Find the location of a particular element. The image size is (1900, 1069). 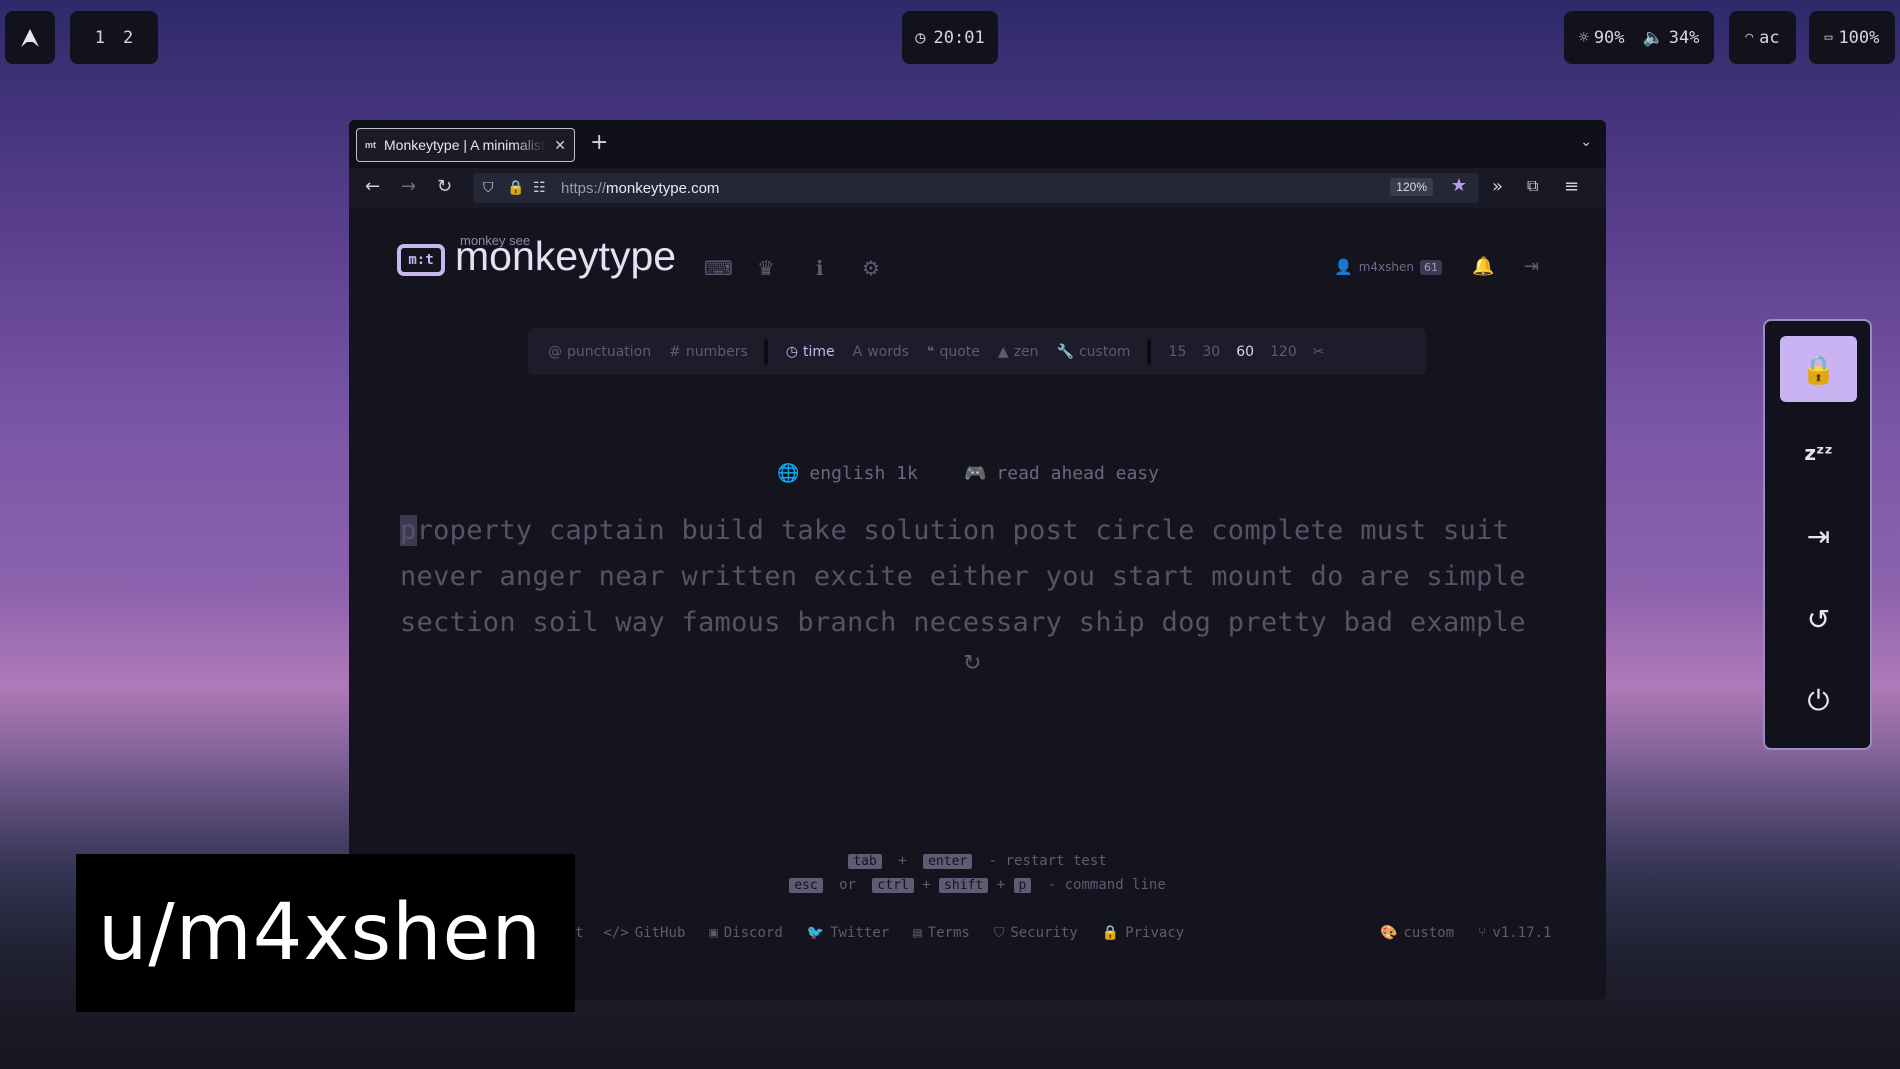

toggle-punctuation: @ punctuation is located at coordinates (599, 352).